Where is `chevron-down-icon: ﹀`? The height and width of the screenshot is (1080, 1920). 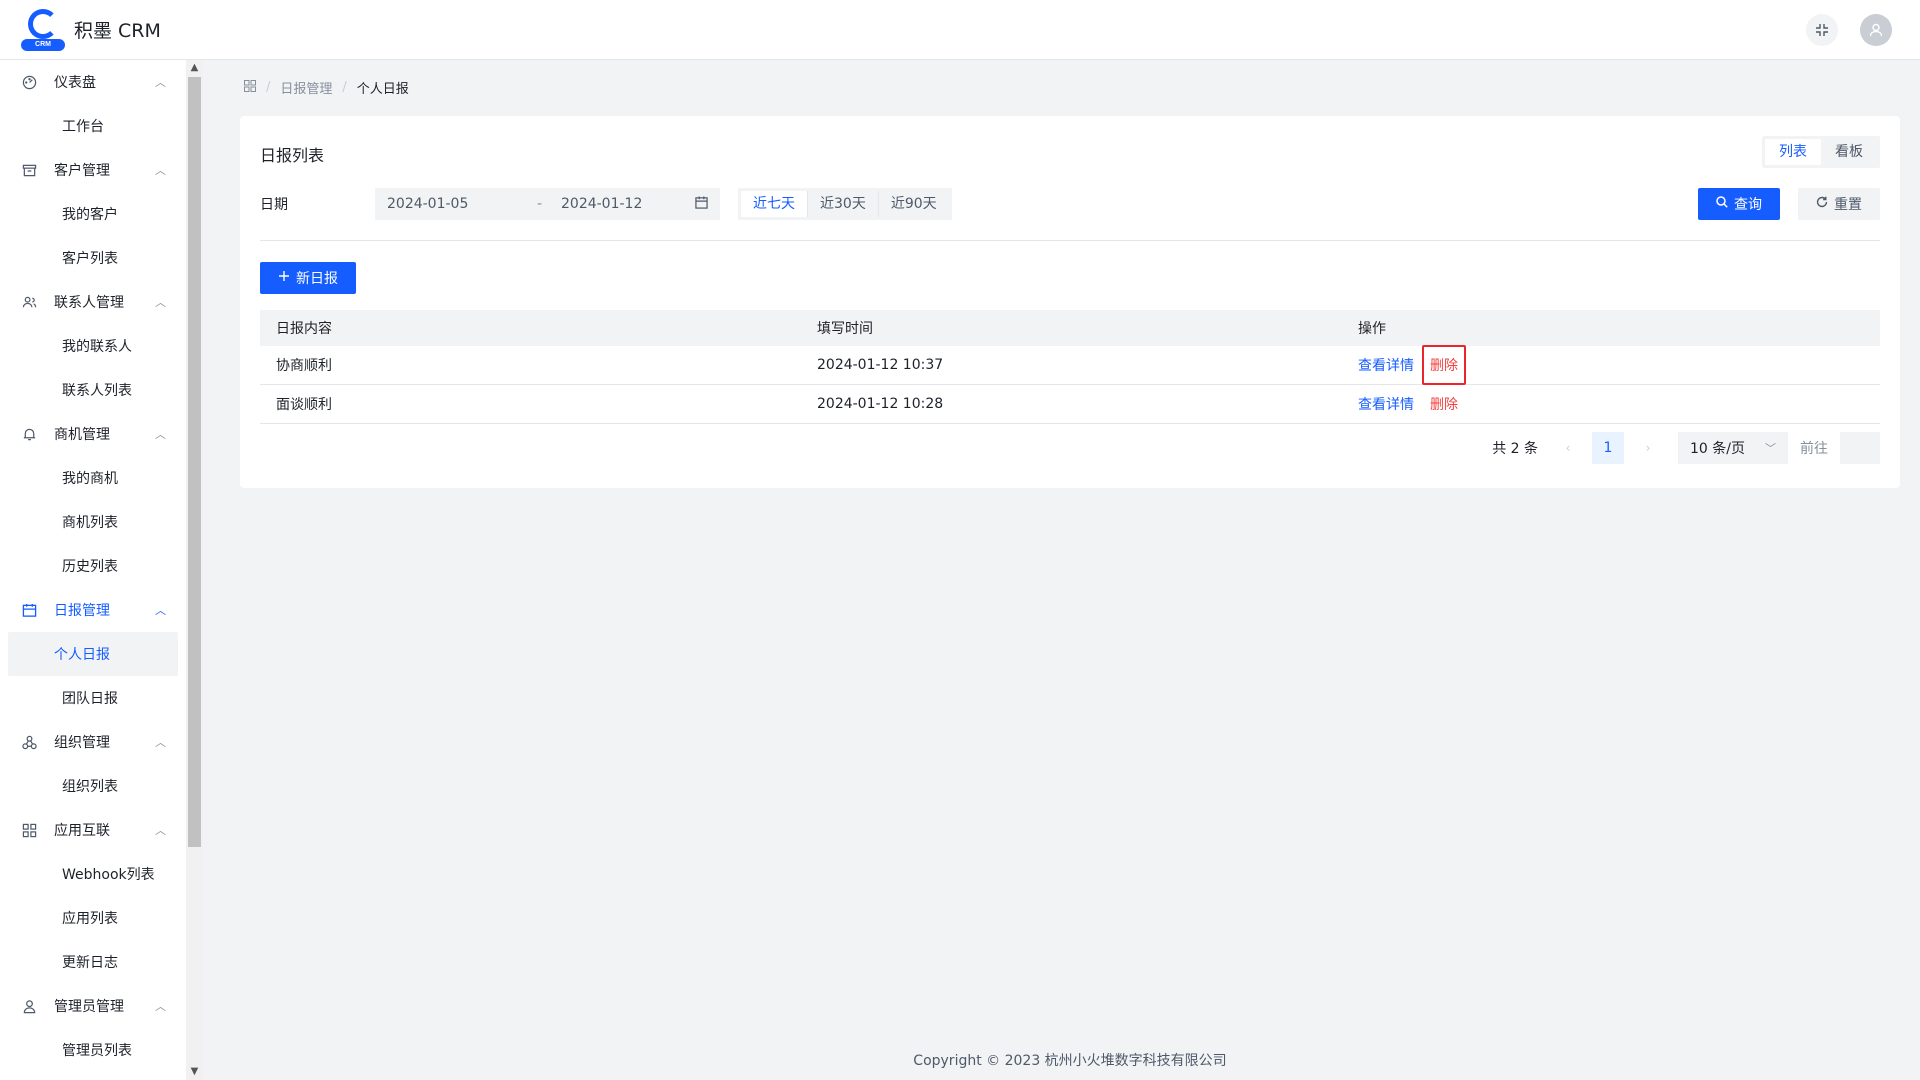
chevron-down-icon: ﹀ is located at coordinates (1770, 448).